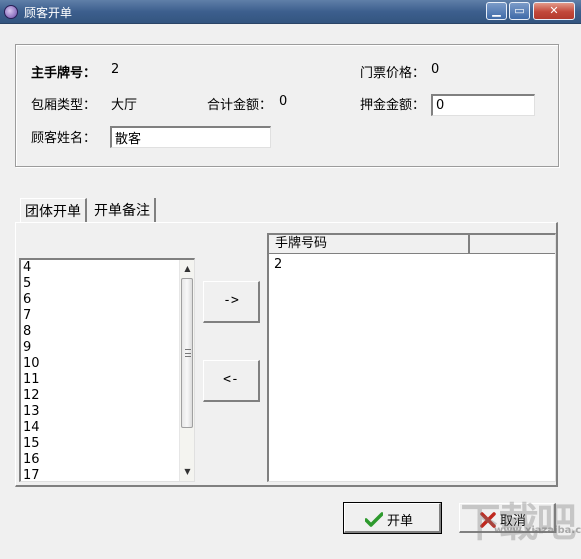 The width and height of the screenshot is (581, 559). Describe the element at coordinates (187, 472) in the screenshot. I see `scroll-down-icon: ▼` at that location.